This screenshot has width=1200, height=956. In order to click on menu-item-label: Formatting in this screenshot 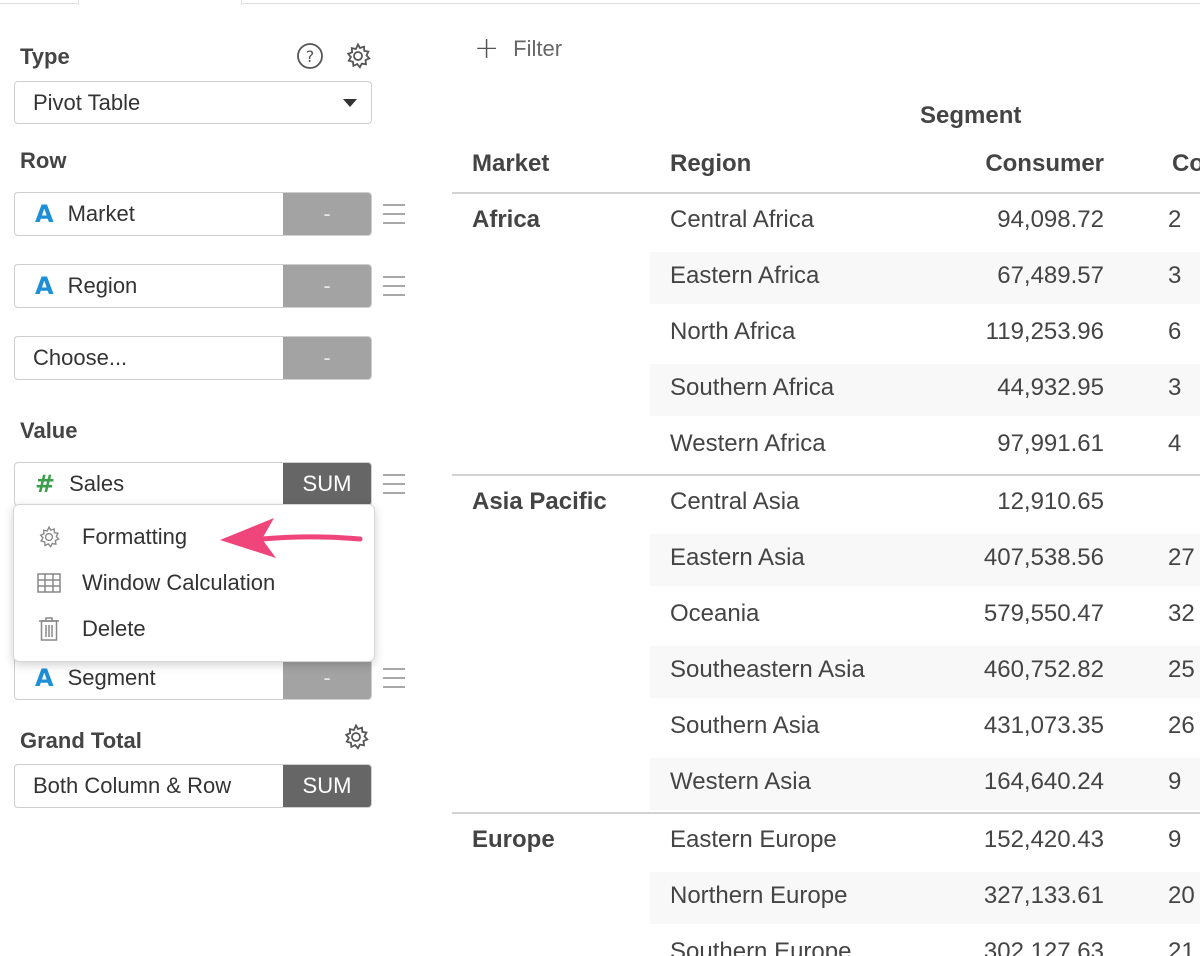, I will do `click(135, 536)`.